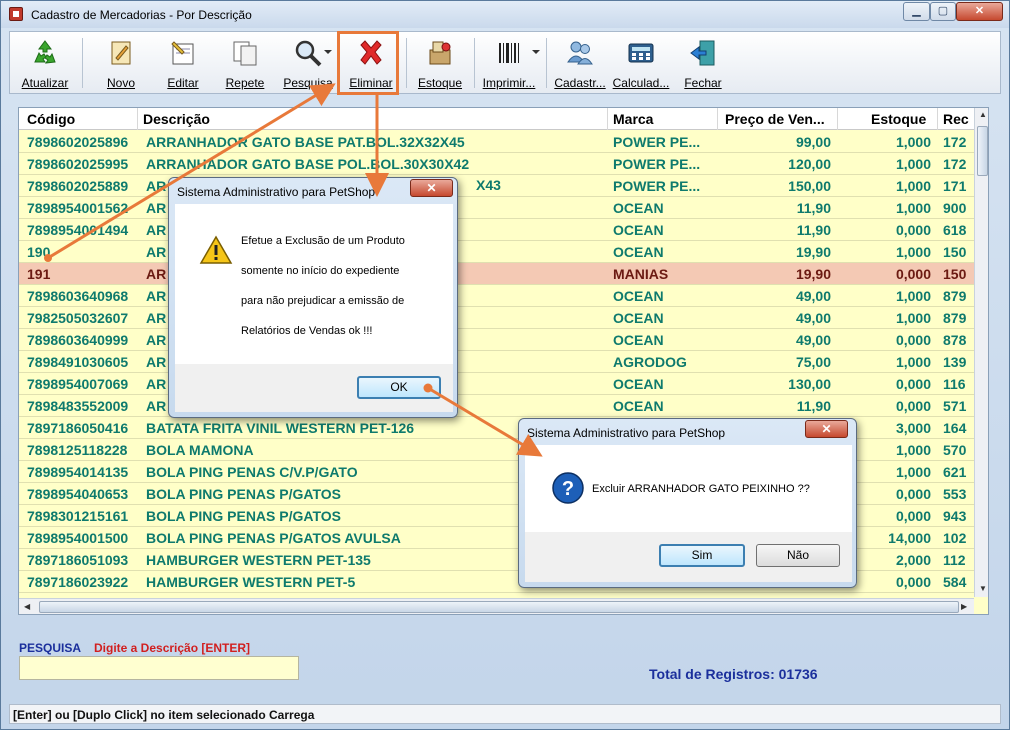  I want to click on horizontal-scrollbar: ◀ ▶, so click(496, 606).